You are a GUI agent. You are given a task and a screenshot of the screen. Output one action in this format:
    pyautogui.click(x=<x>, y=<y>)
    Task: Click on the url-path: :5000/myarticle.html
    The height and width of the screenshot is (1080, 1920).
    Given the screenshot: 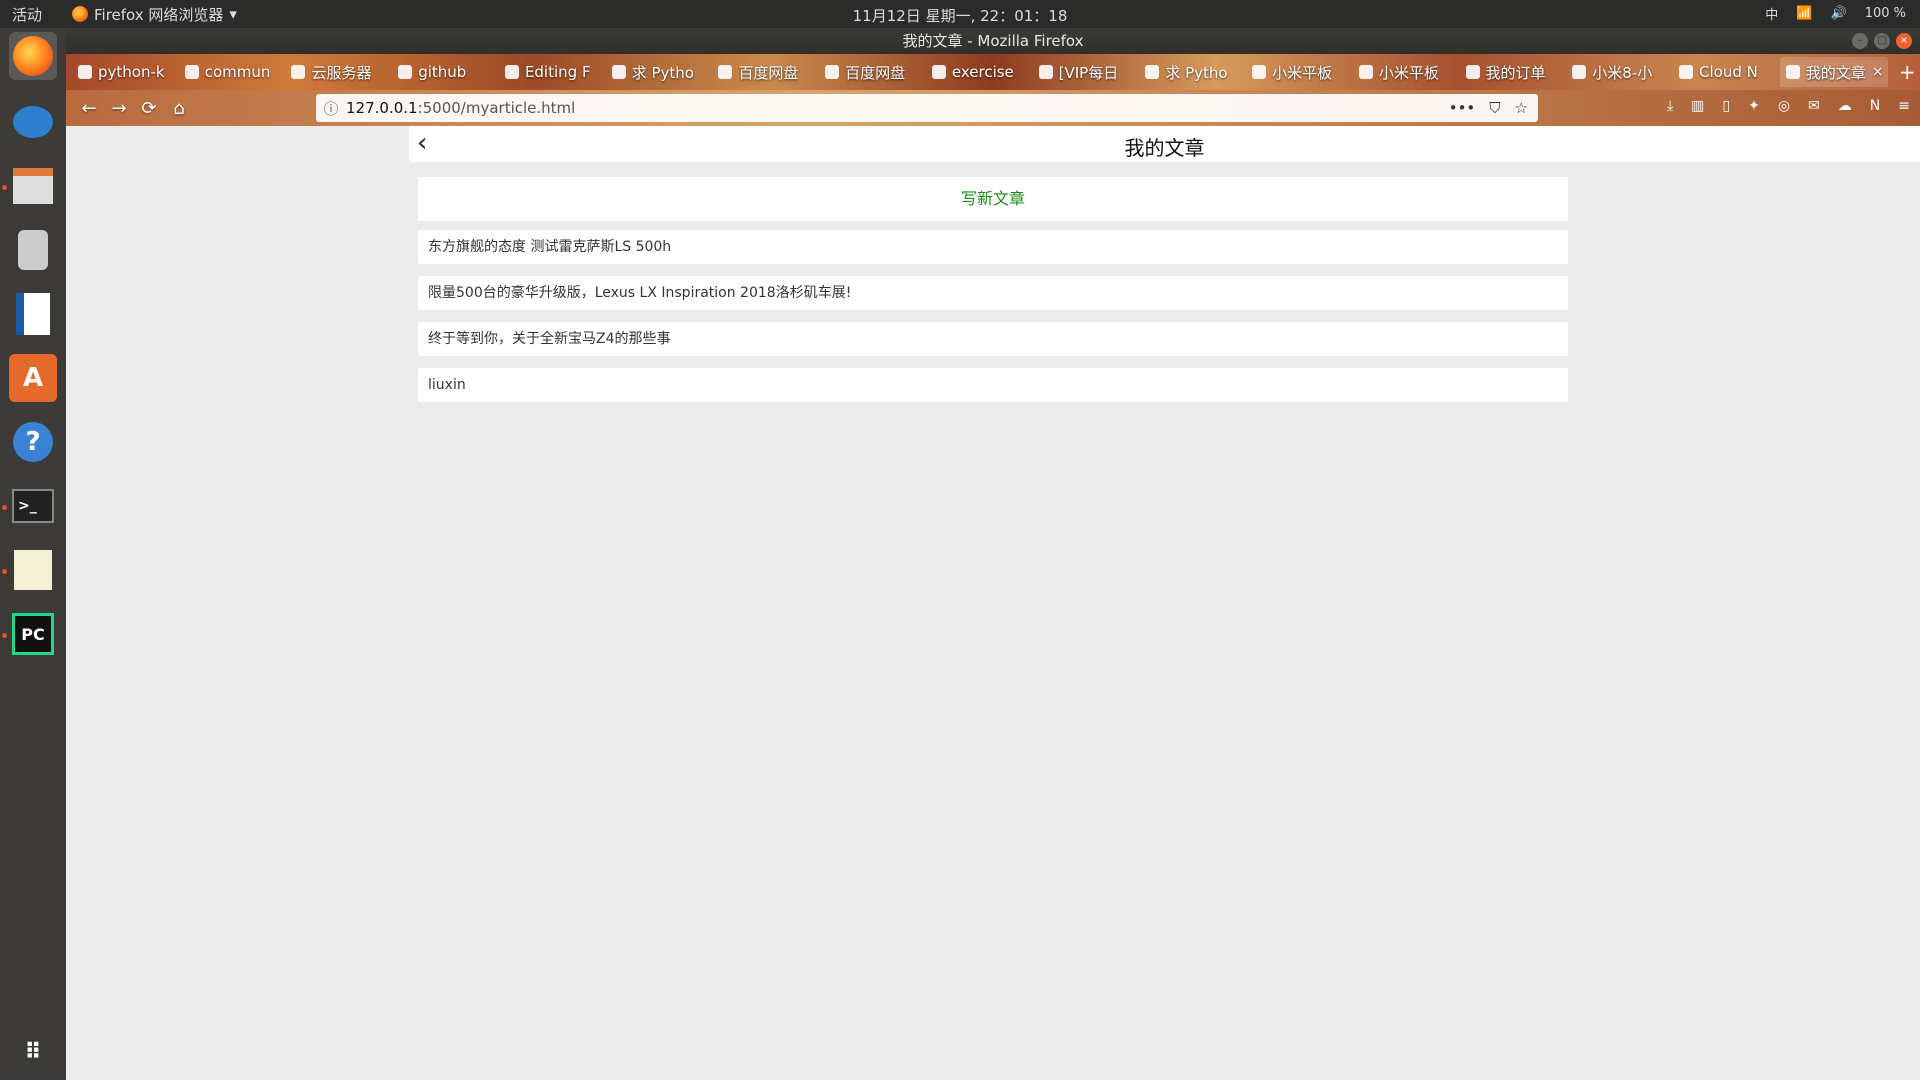 What is the action you would take?
    pyautogui.click(x=496, y=108)
    